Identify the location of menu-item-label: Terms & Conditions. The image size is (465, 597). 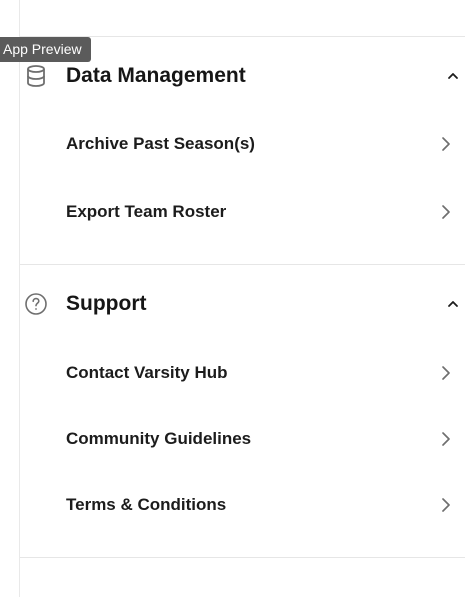
(146, 504).